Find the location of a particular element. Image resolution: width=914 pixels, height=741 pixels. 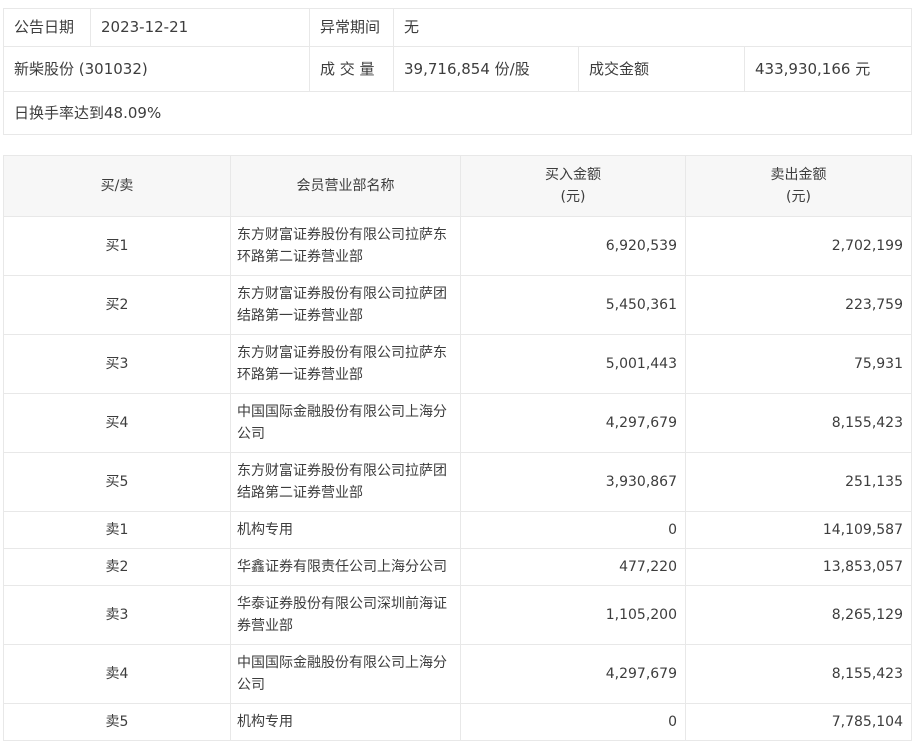

cell-buy-amount: 1,105,200 is located at coordinates (573, 615).